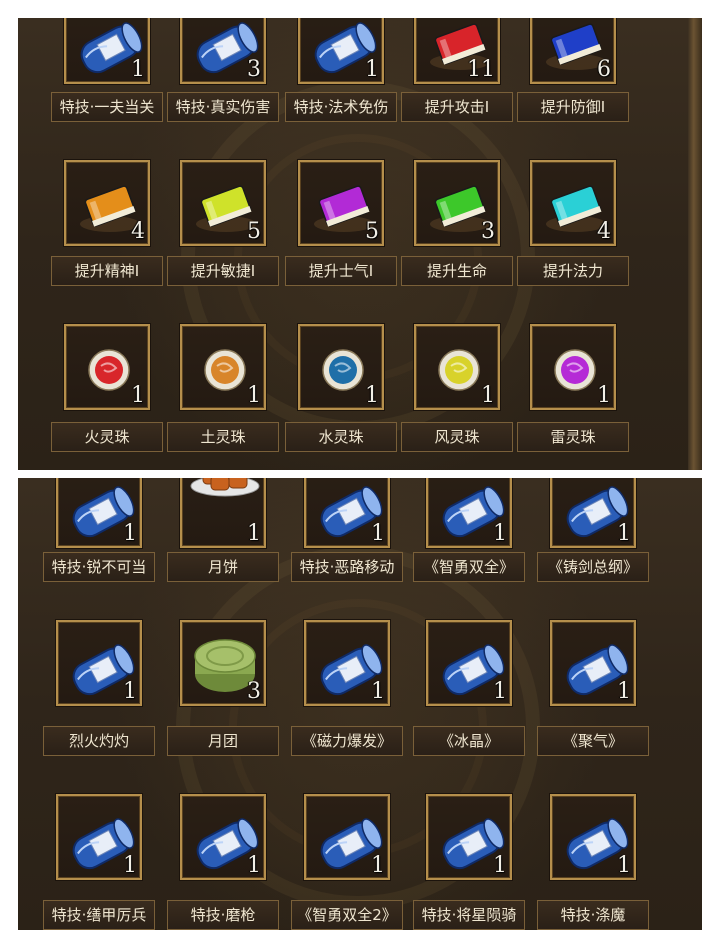 The height and width of the screenshot is (949, 720). What do you see at coordinates (223, 567) in the screenshot?
I see `item-name-label: 月饼` at bounding box center [223, 567].